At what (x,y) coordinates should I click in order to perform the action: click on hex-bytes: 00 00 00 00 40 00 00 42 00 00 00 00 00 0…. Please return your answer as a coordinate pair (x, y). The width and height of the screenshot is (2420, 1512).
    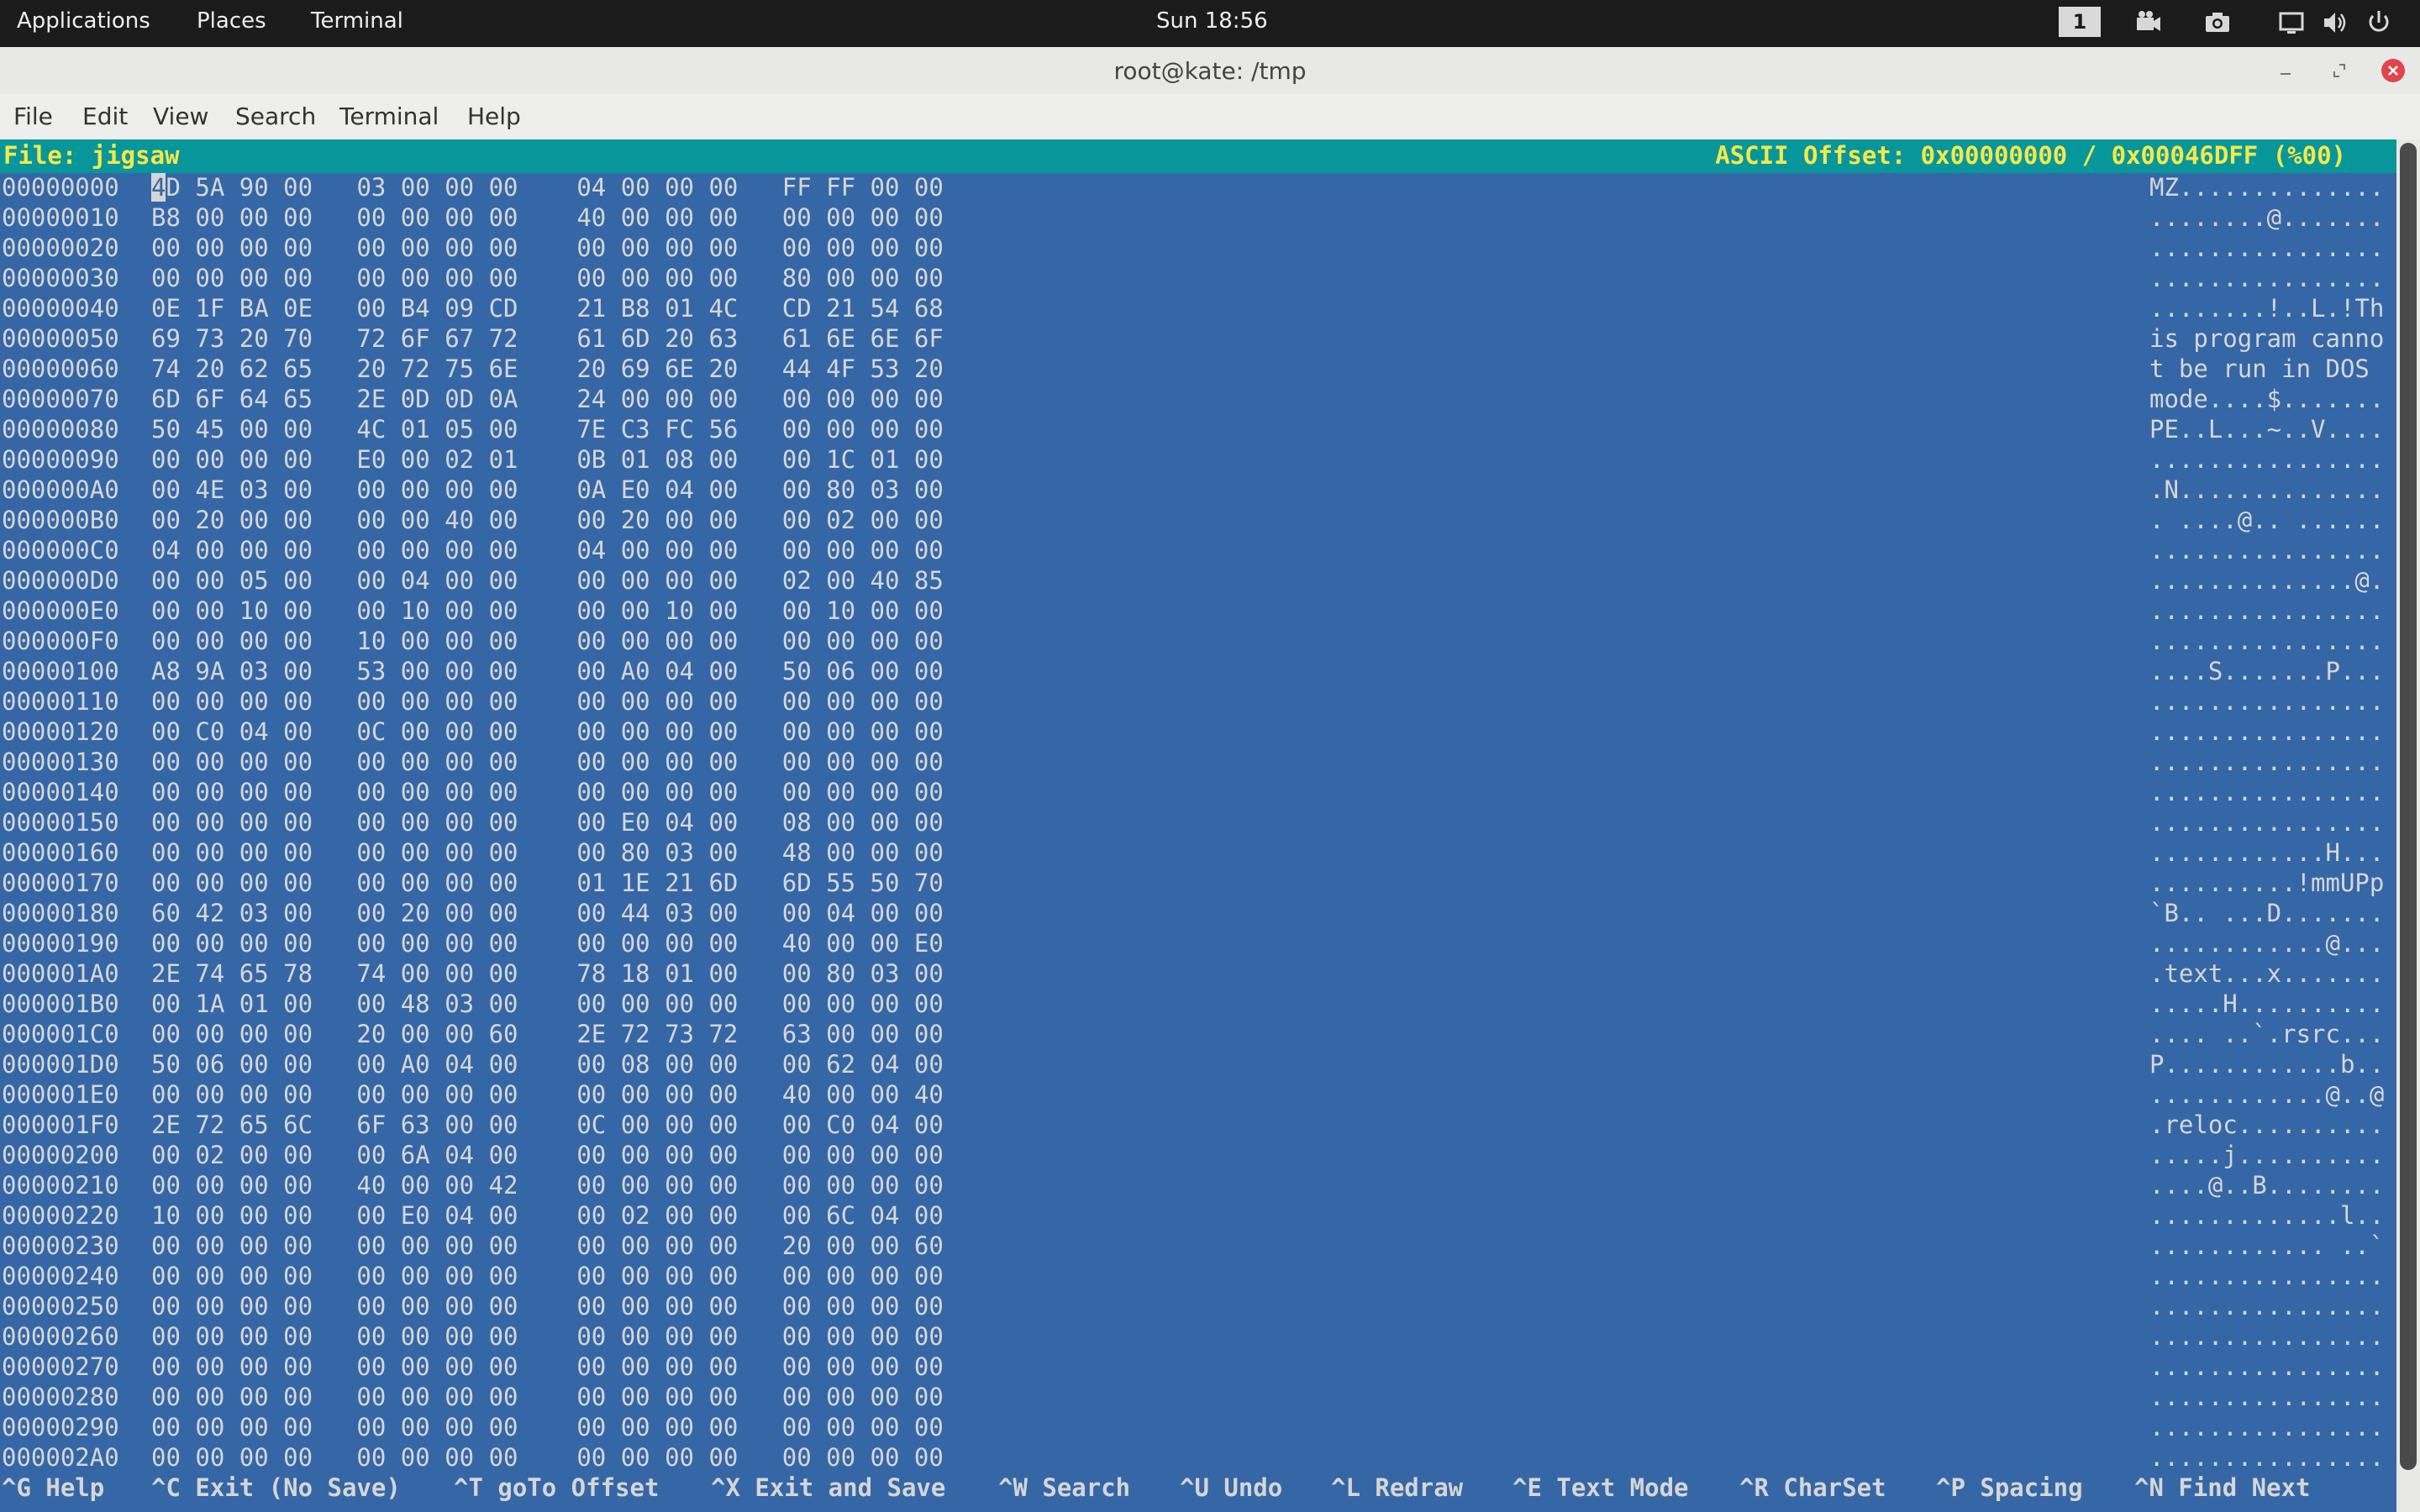
    Looking at the image, I should click on (547, 1185).